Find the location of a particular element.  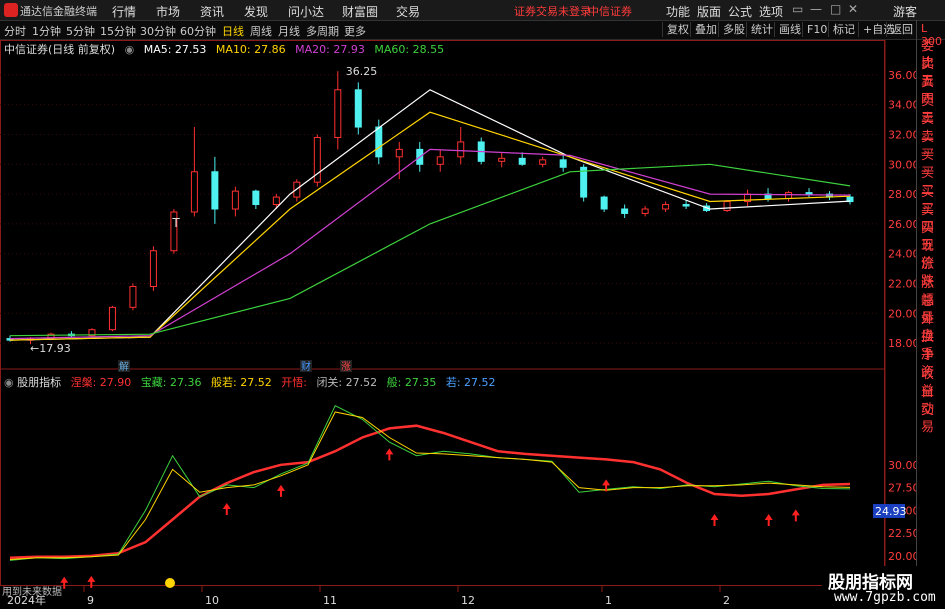

price-tick-label: 32.00 is located at coordinates (902, 135).